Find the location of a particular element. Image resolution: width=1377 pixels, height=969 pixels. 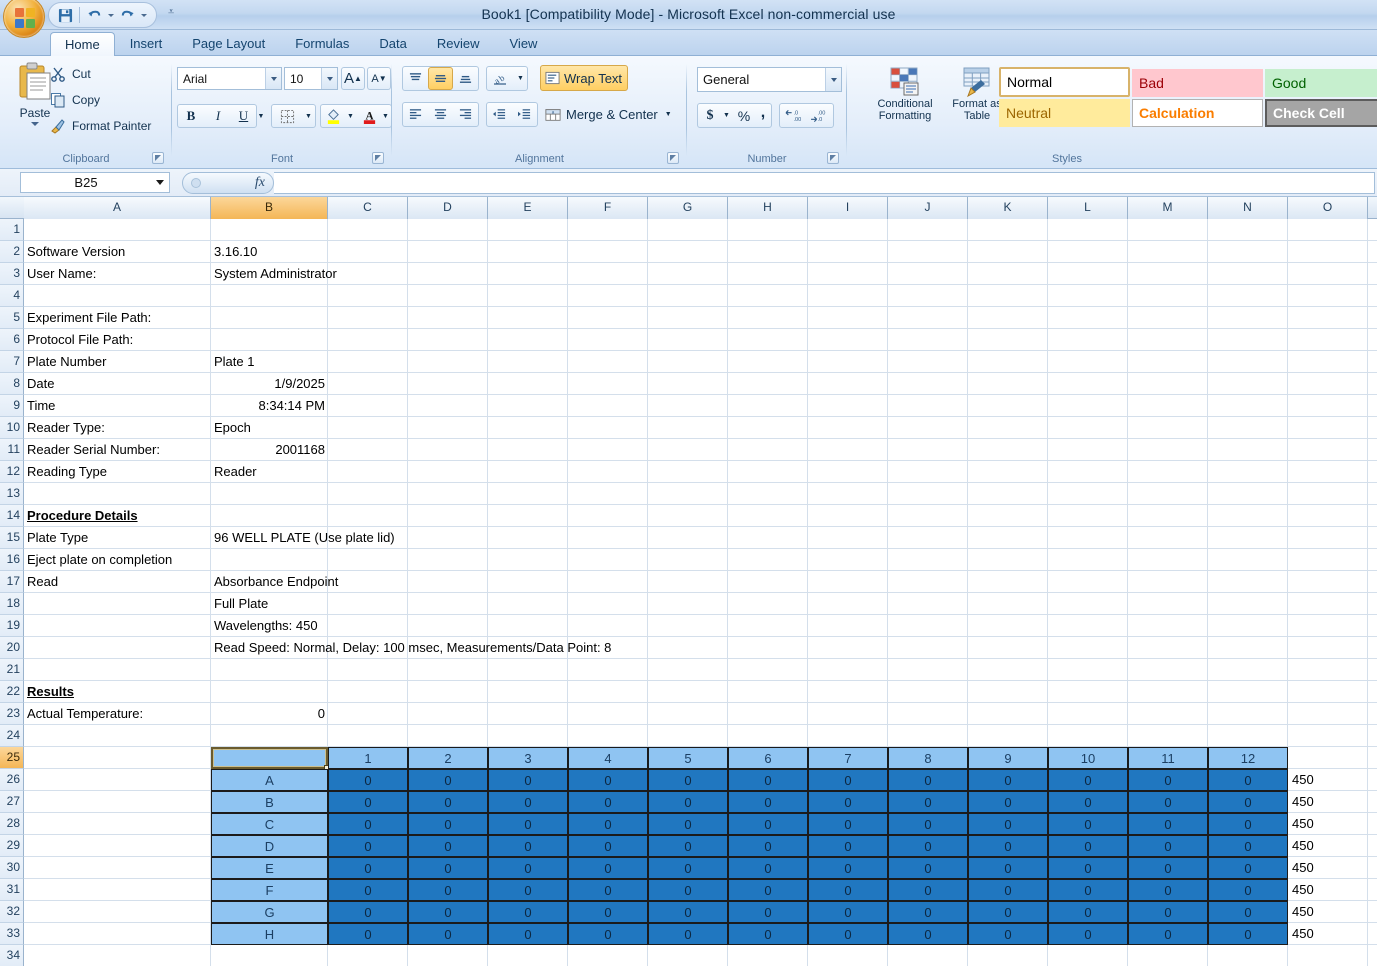

plate-well-G6: 0 is located at coordinates (768, 912).